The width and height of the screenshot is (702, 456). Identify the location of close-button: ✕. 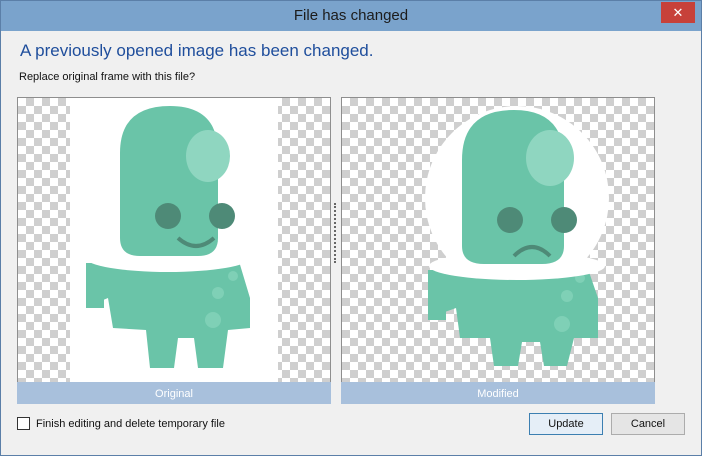
(678, 12).